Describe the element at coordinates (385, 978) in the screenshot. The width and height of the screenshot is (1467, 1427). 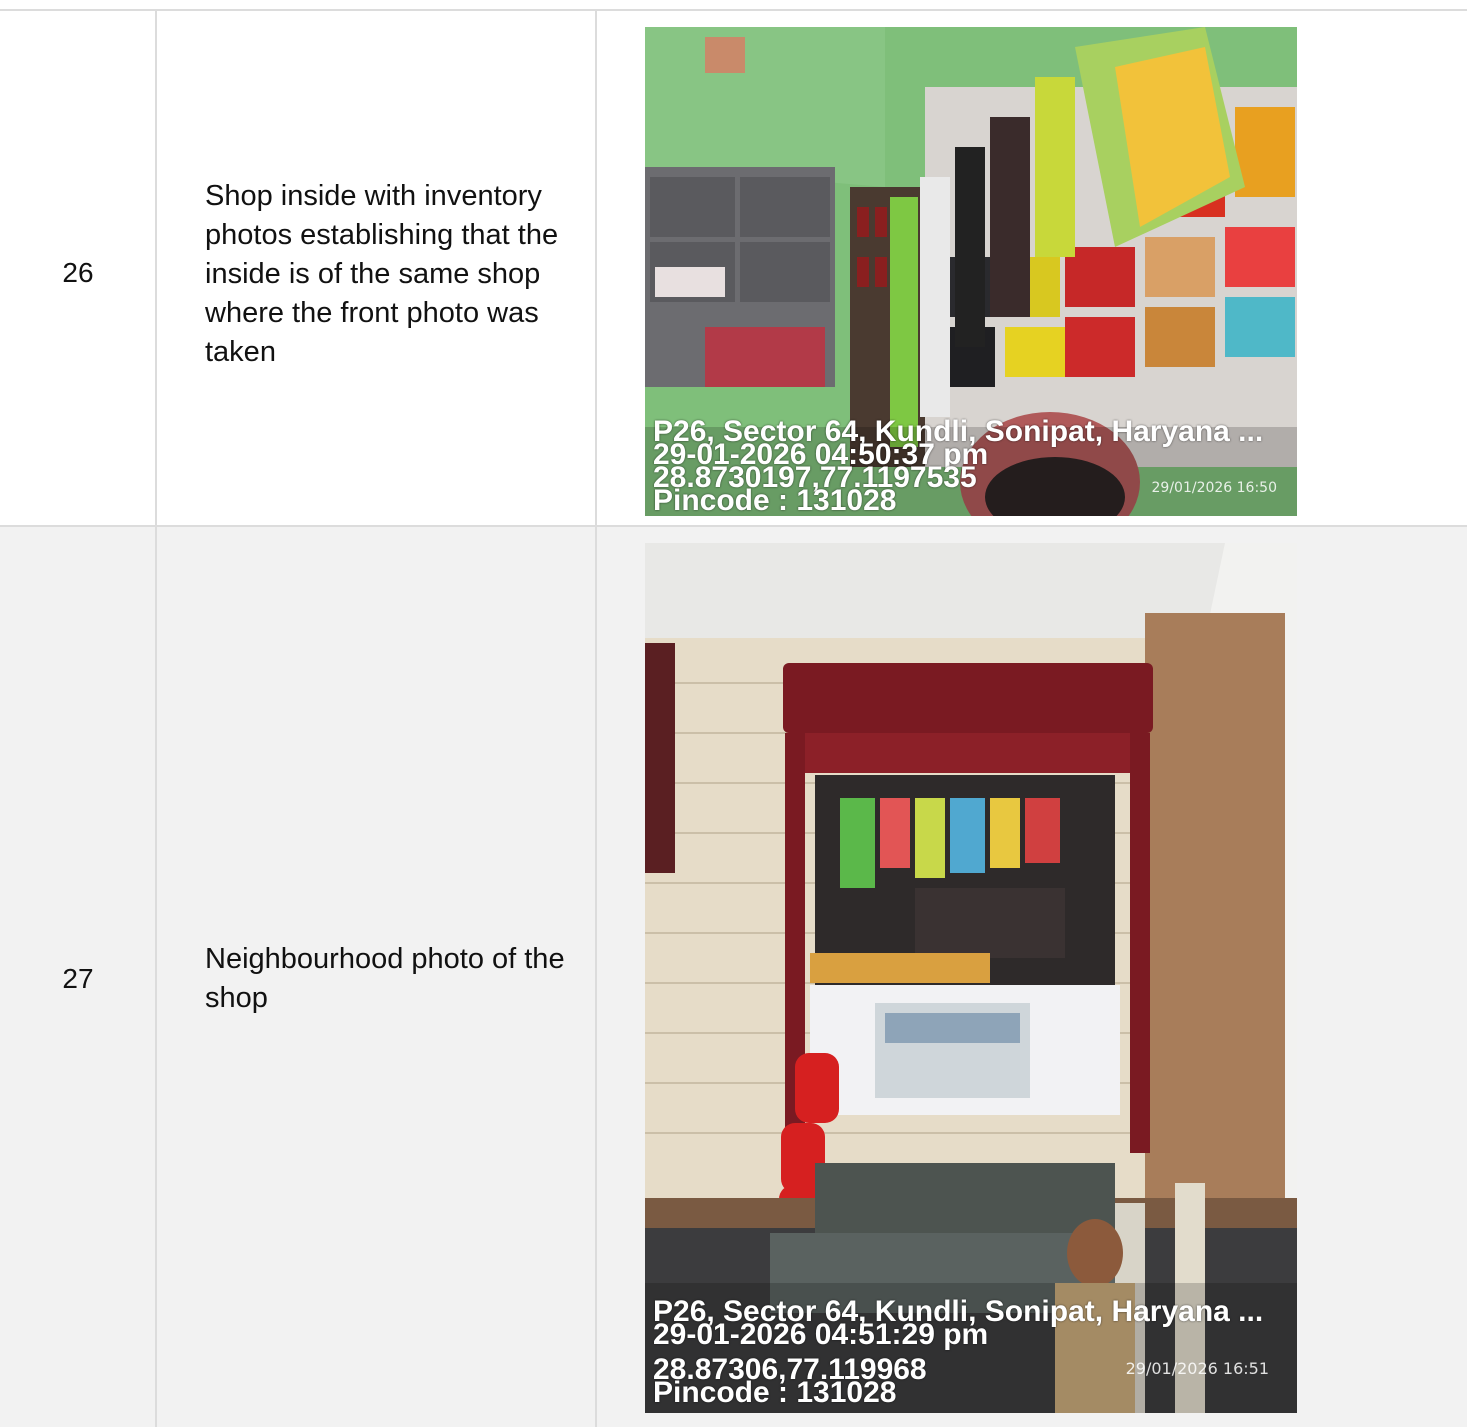
I see `row-description: Neighbourhood photo of the shop` at that location.